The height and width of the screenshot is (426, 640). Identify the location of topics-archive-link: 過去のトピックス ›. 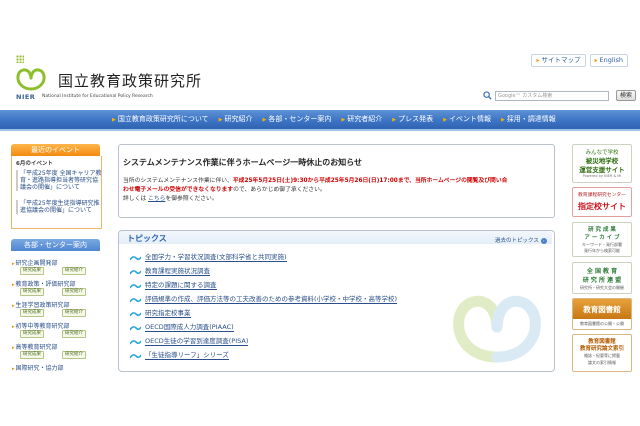
(521, 240).